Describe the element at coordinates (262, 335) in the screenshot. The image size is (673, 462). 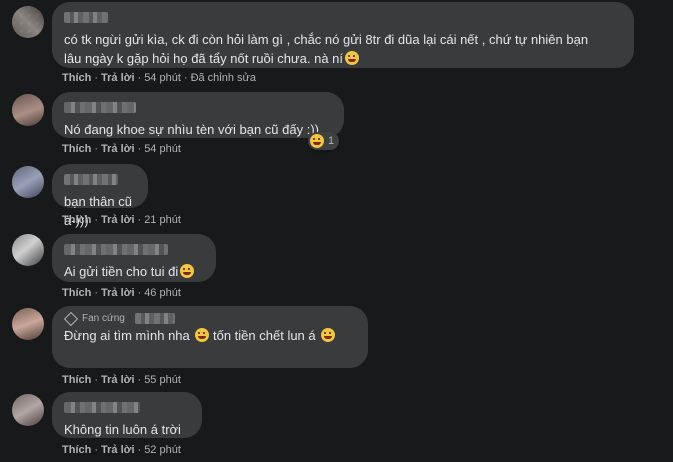
I see `comment-text-continued: tốn tiền chết lun á` at that location.